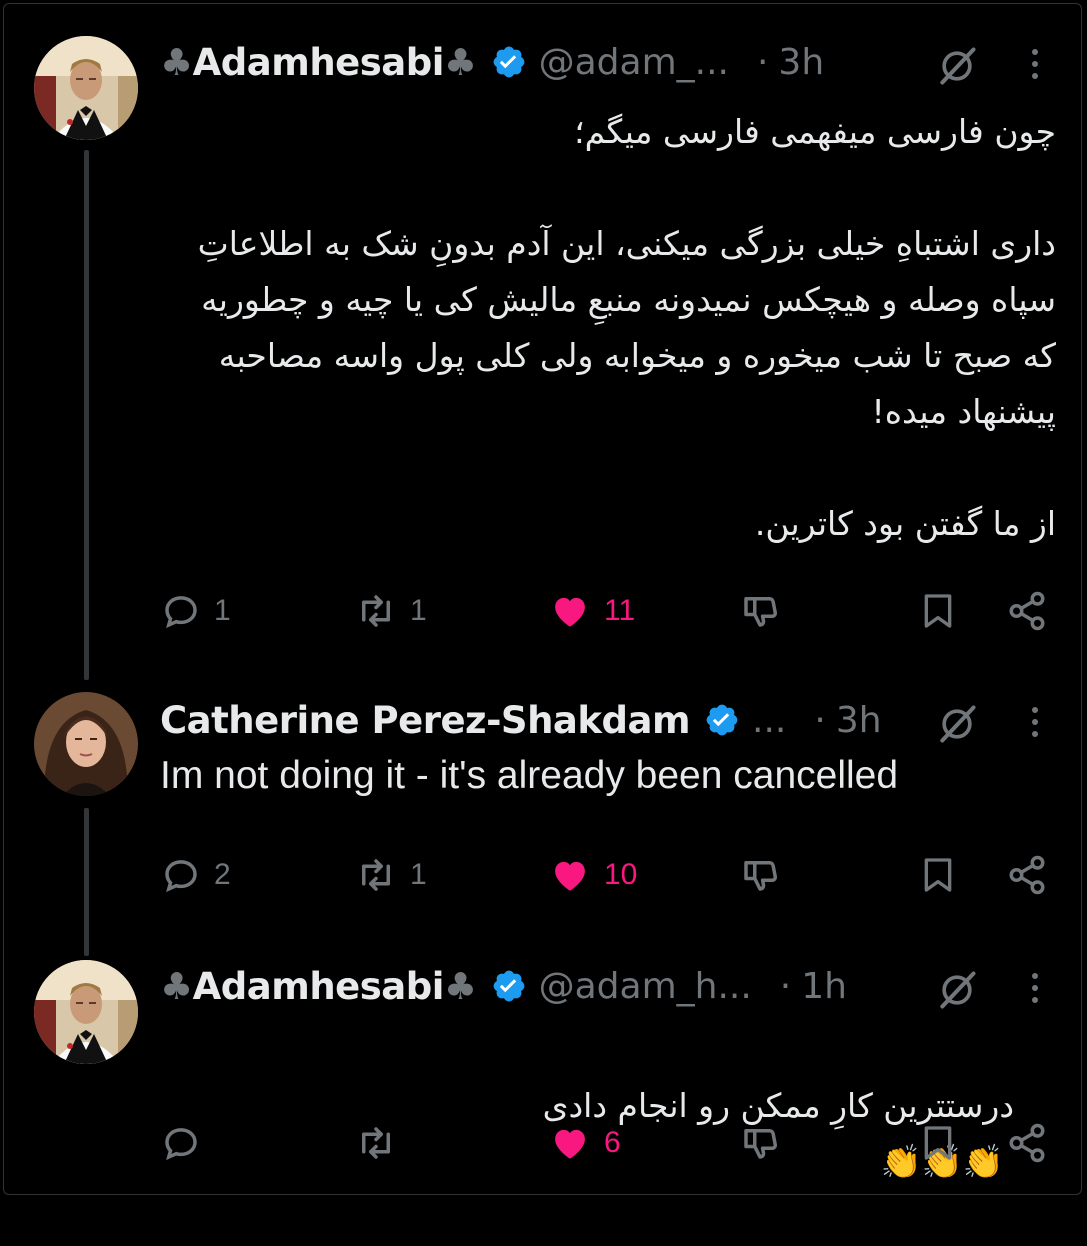 This screenshot has width=1087, height=1246. I want to click on reply-count: 1, so click(222, 610).